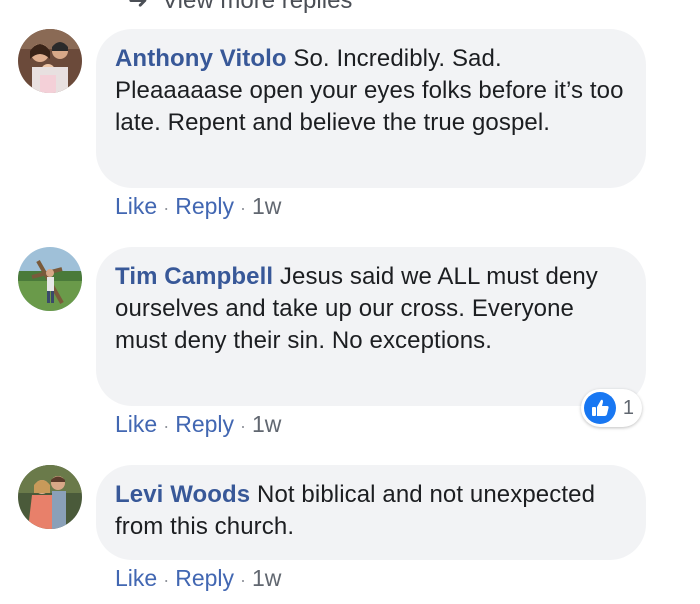  Describe the element at coordinates (257, 7) in the screenshot. I see `view-more-label: View more replies` at that location.